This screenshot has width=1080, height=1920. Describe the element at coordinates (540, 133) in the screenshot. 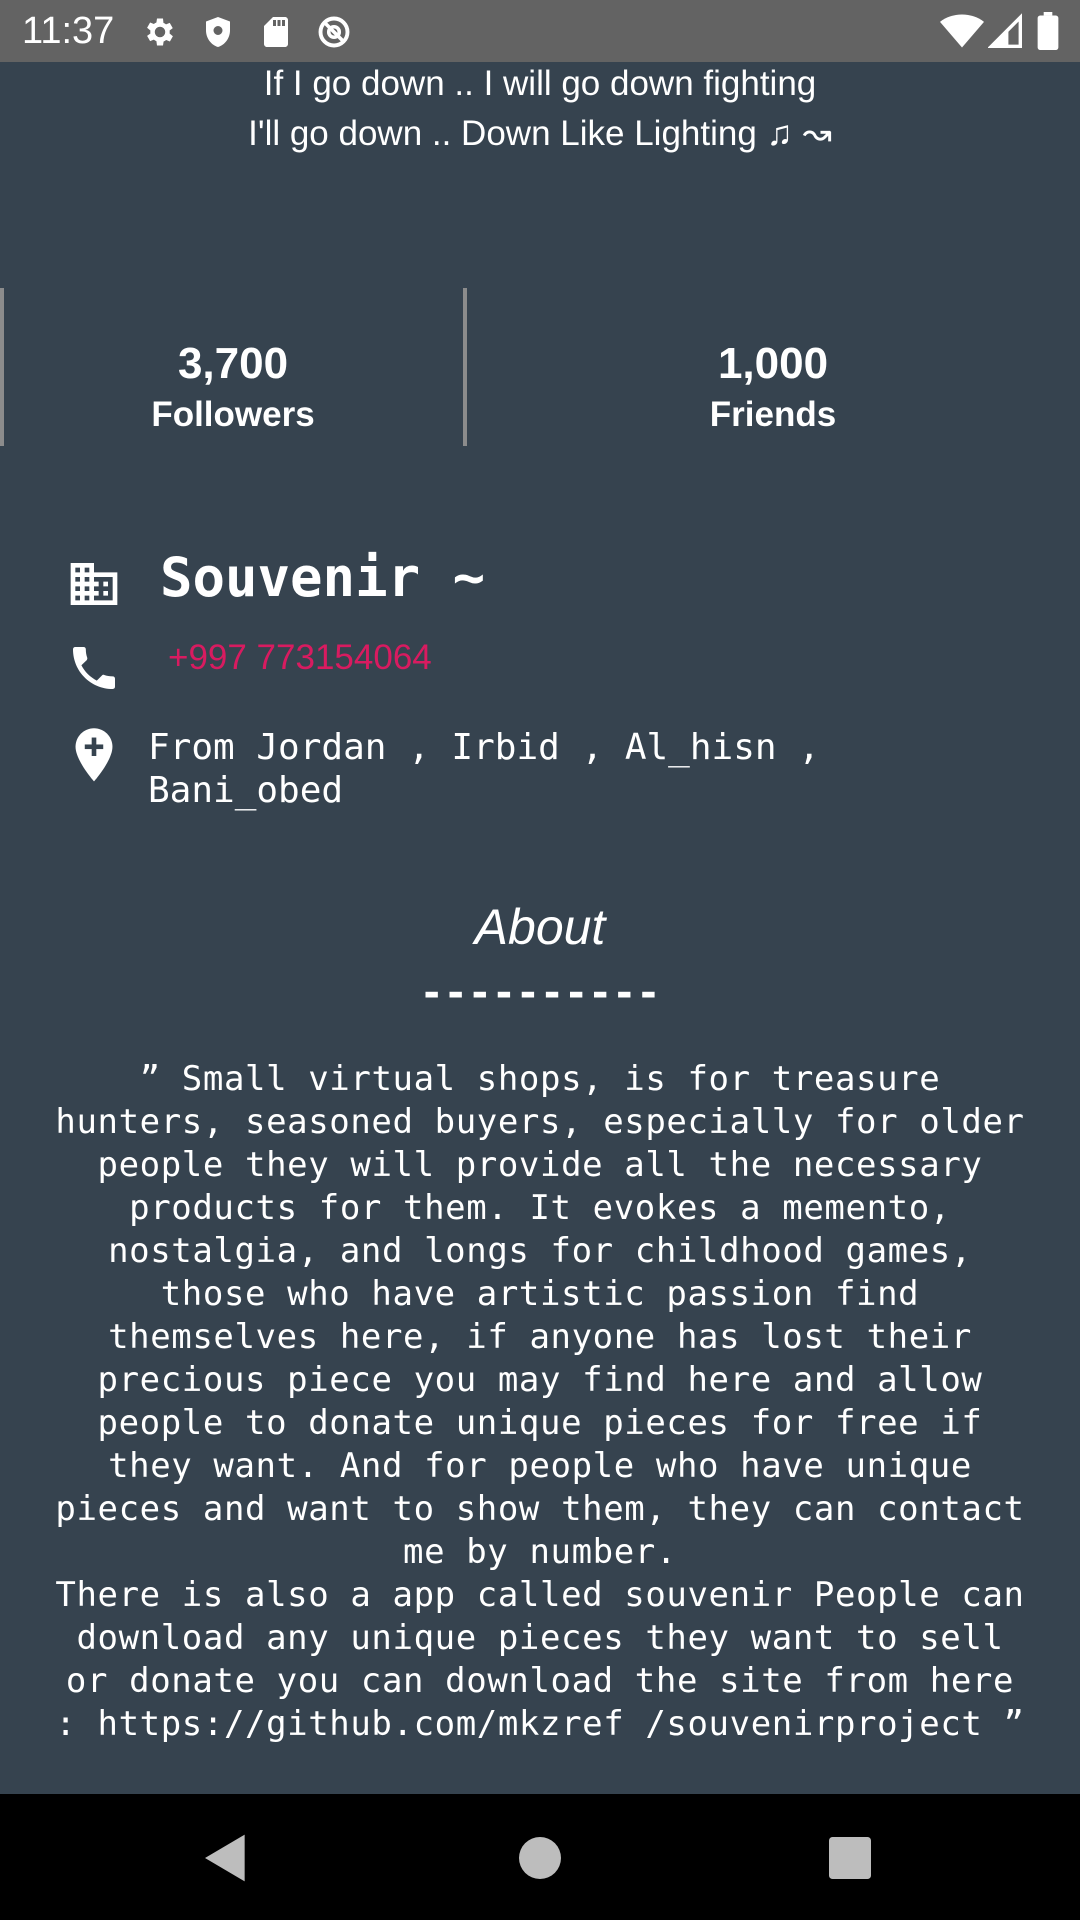

I see `profile-quote-line-2: I'll go down .. Down Like Lighting ♫ ↝` at that location.